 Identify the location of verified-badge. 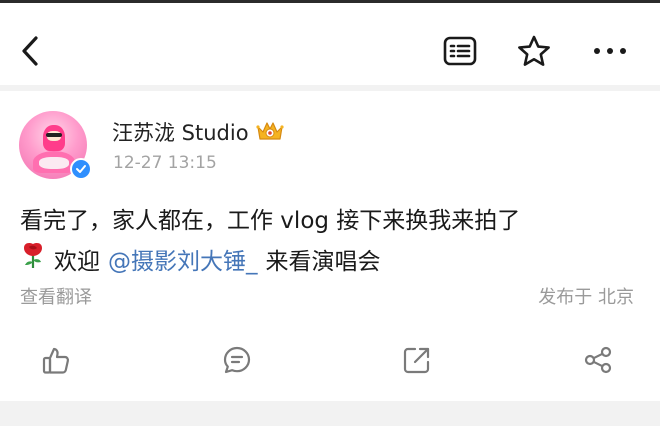
(81, 169).